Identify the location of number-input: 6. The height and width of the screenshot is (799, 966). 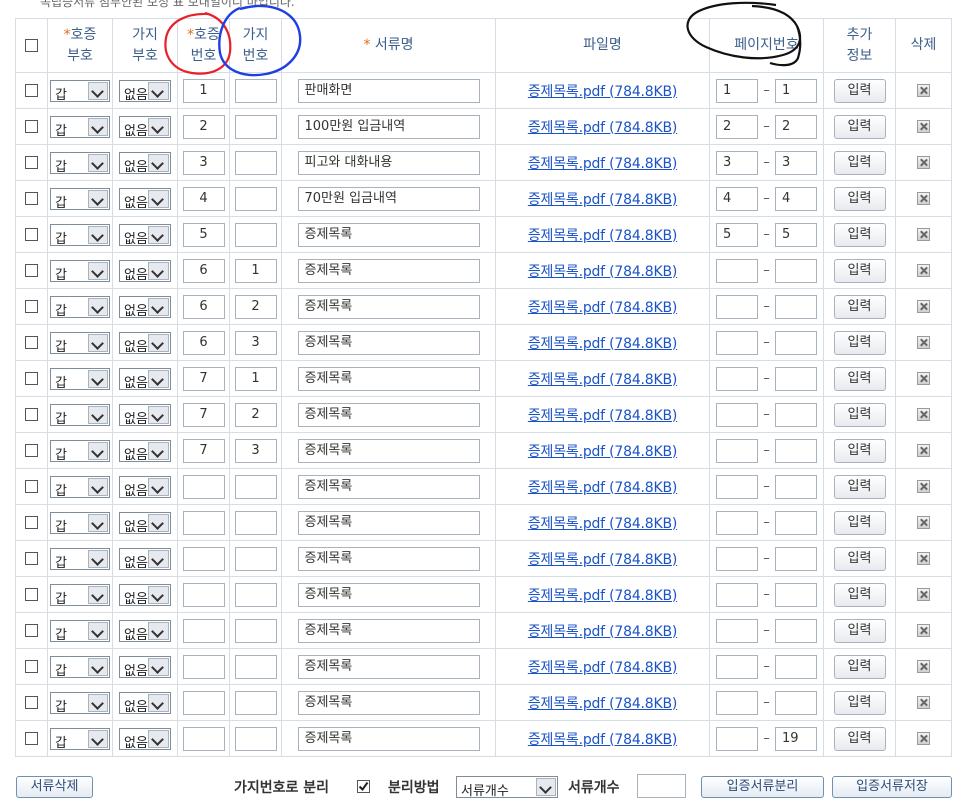
(203, 270).